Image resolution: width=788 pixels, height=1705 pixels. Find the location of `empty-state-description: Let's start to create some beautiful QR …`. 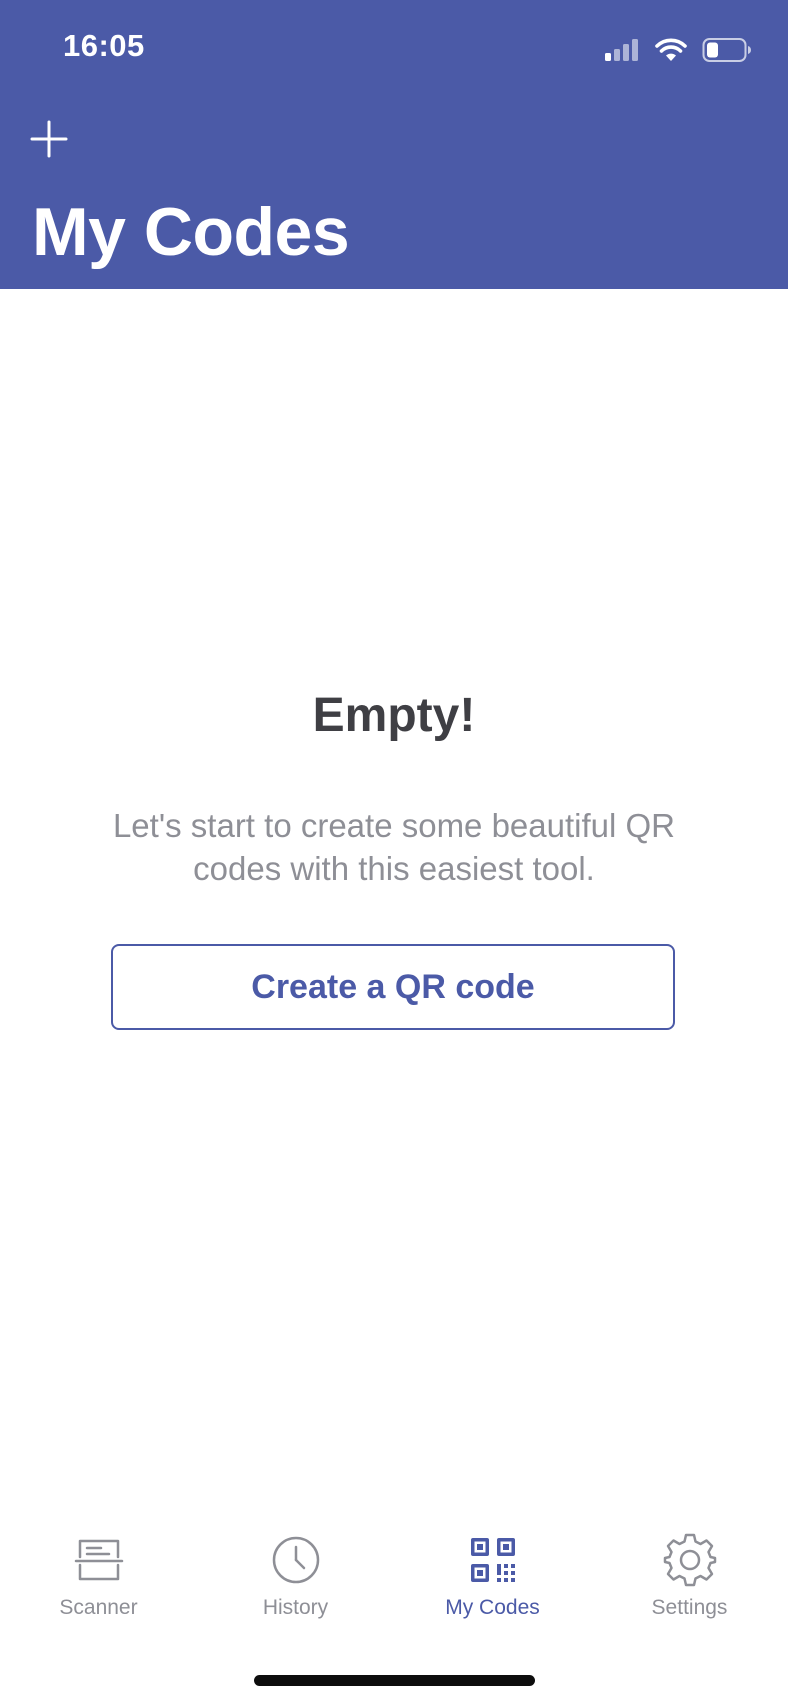

empty-state-description: Let's start to create some beautiful QR … is located at coordinates (394, 847).